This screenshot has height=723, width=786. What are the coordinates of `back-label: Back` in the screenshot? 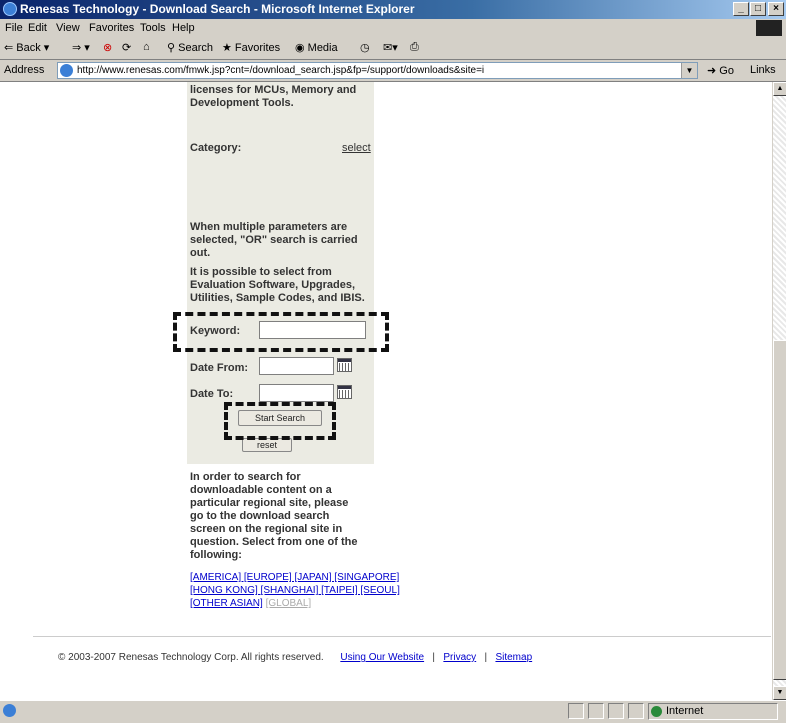 It's located at (28, 48).